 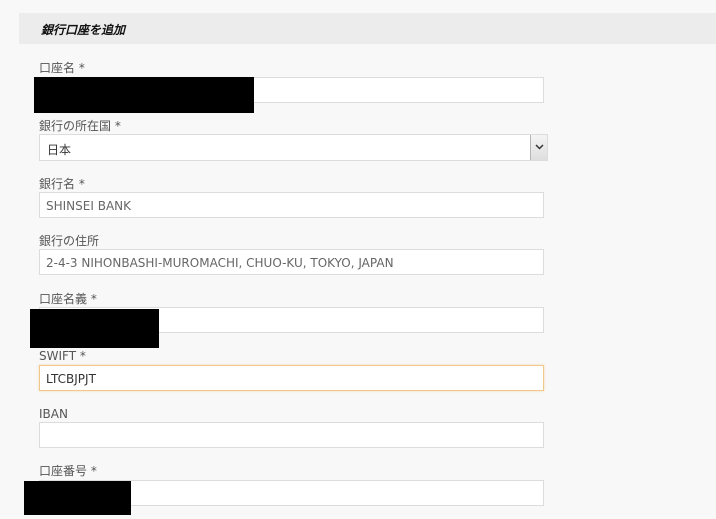 I want to click on account-holder-label: 口座名義 *, so click(x=68, y=299).